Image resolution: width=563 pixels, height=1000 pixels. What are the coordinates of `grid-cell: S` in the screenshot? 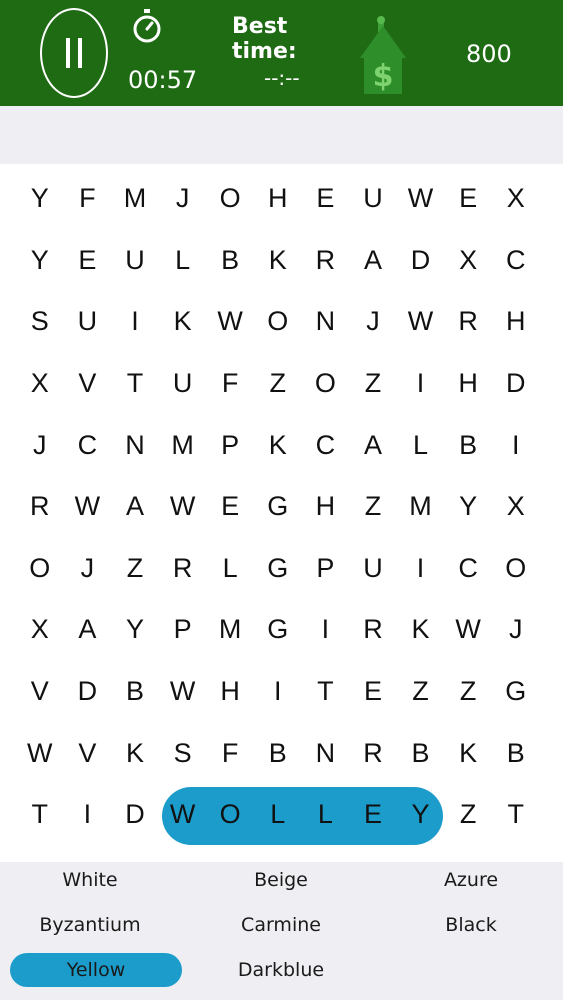 It's located at (183, 753).